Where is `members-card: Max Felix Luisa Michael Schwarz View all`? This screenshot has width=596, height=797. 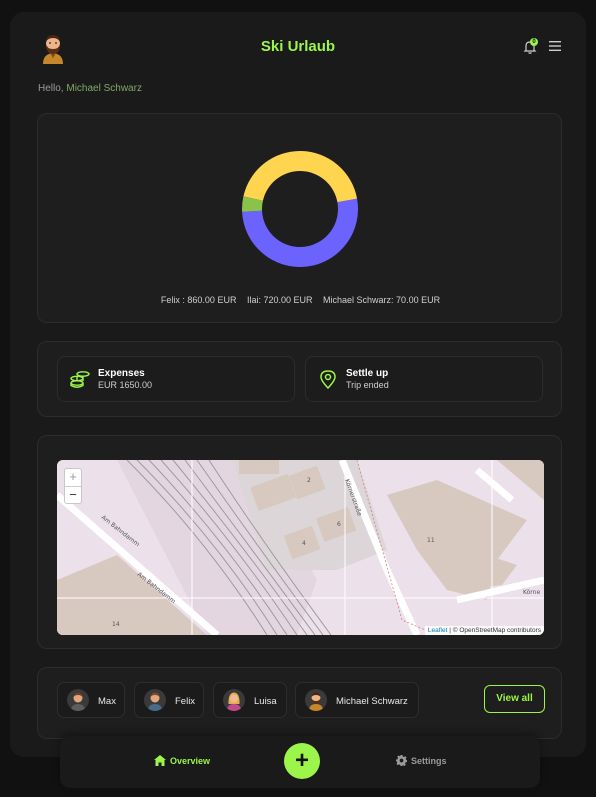 members-card: Max Felix Luisa Michael Schwarz View all is located at coordinates (299, 703).